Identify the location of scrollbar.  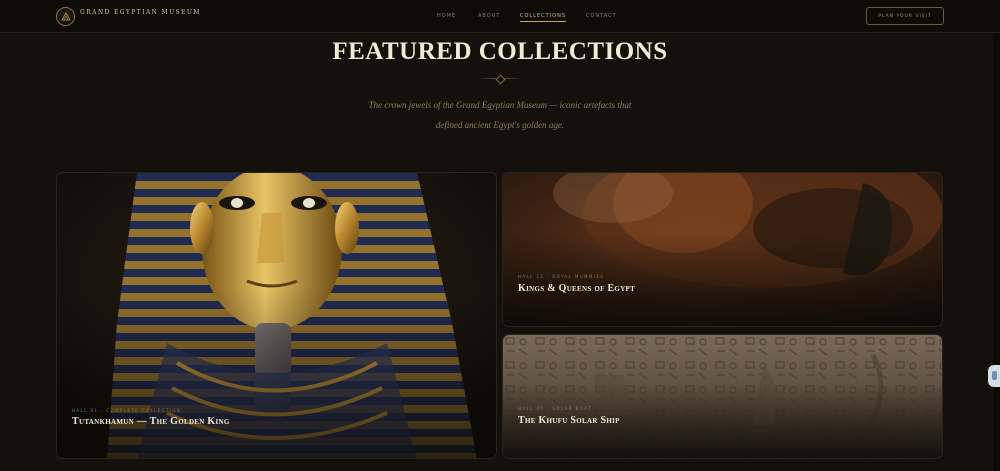
(996, 252).